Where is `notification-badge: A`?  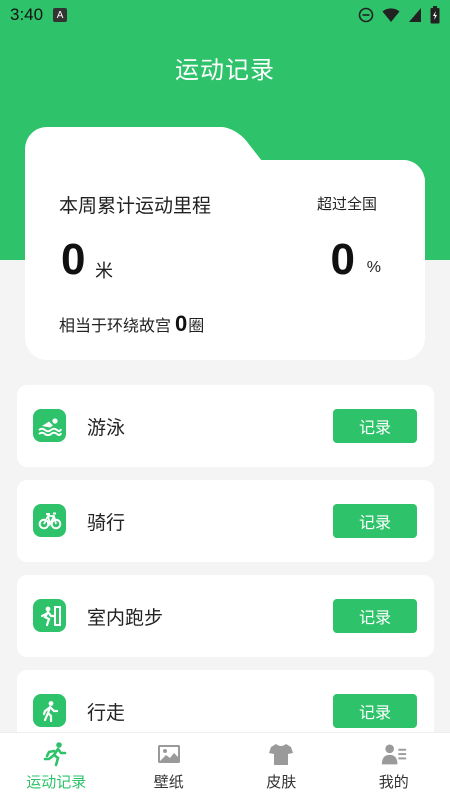 notification-badge: A is located at coordinates (60, 15).